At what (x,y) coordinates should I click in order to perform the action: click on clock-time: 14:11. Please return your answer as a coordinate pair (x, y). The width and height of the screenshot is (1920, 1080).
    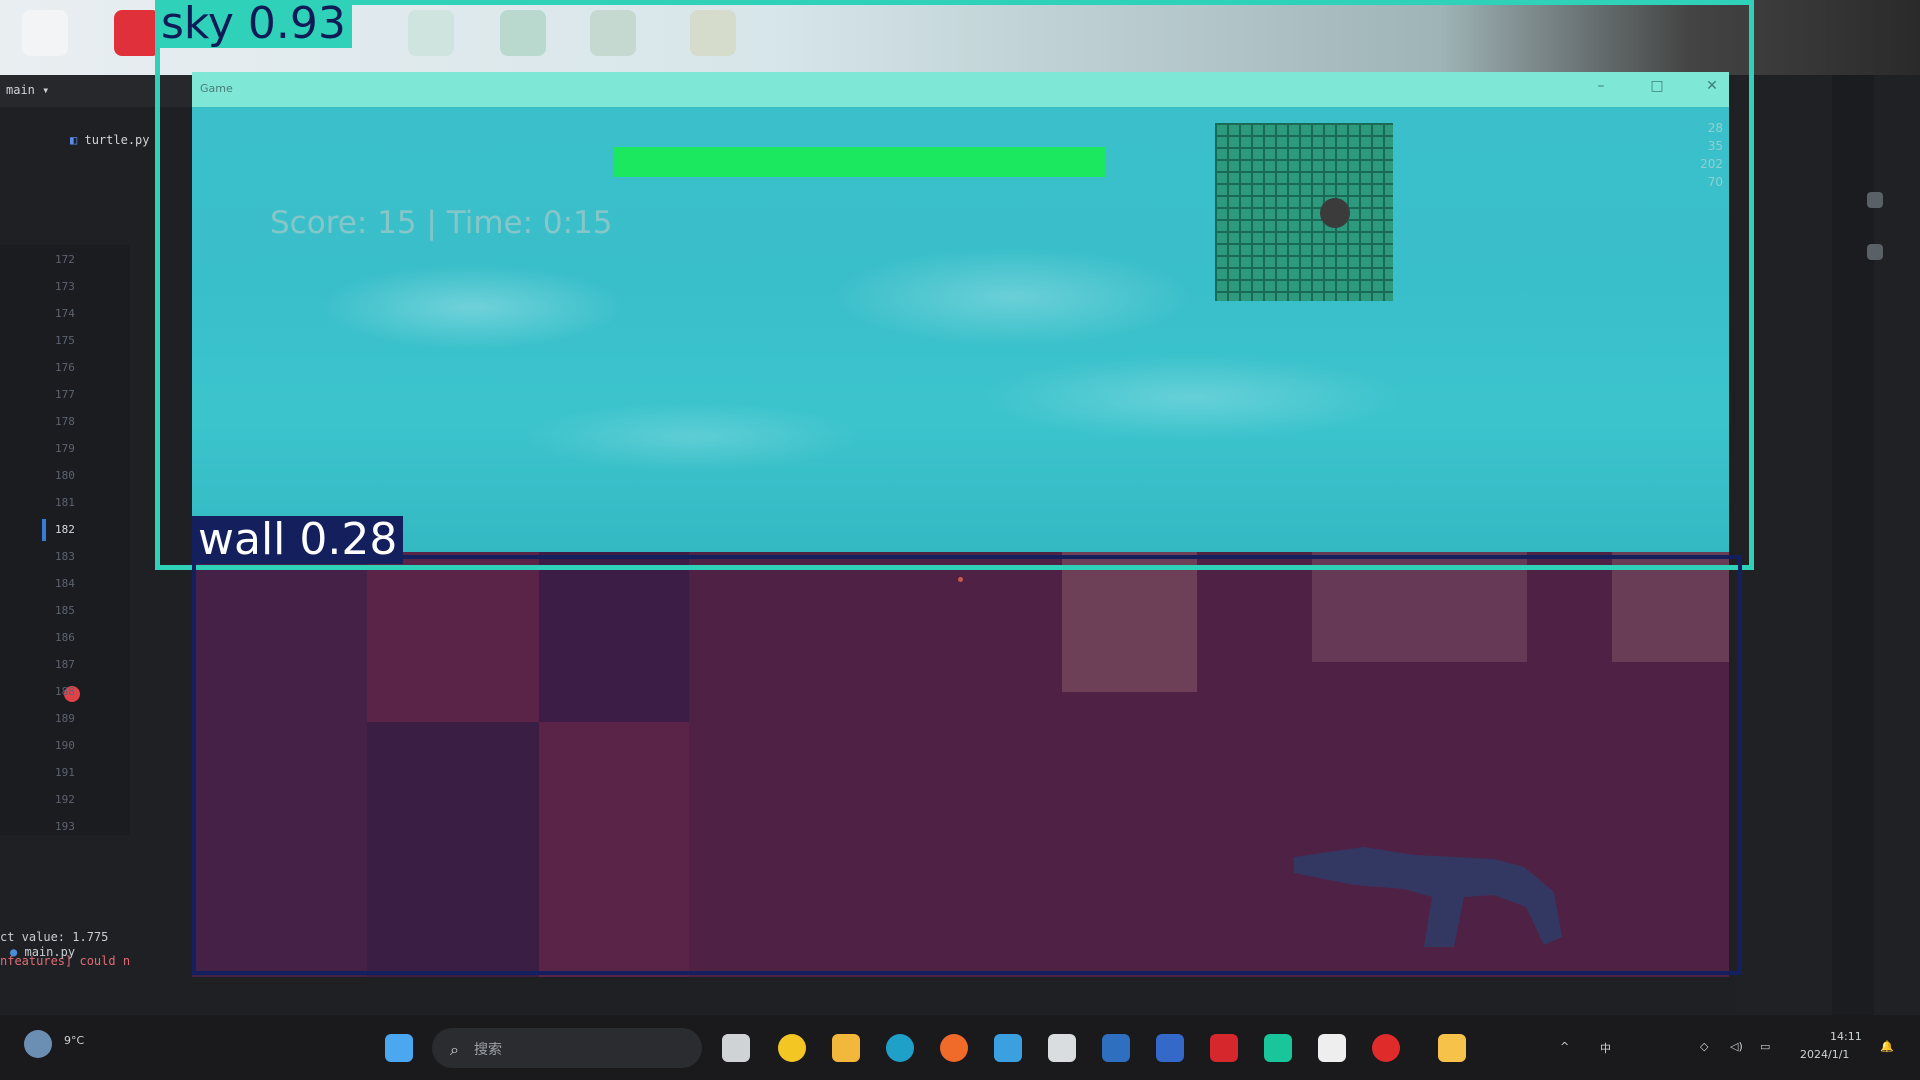
    Looking at the image, I should click on (1846, 1036).